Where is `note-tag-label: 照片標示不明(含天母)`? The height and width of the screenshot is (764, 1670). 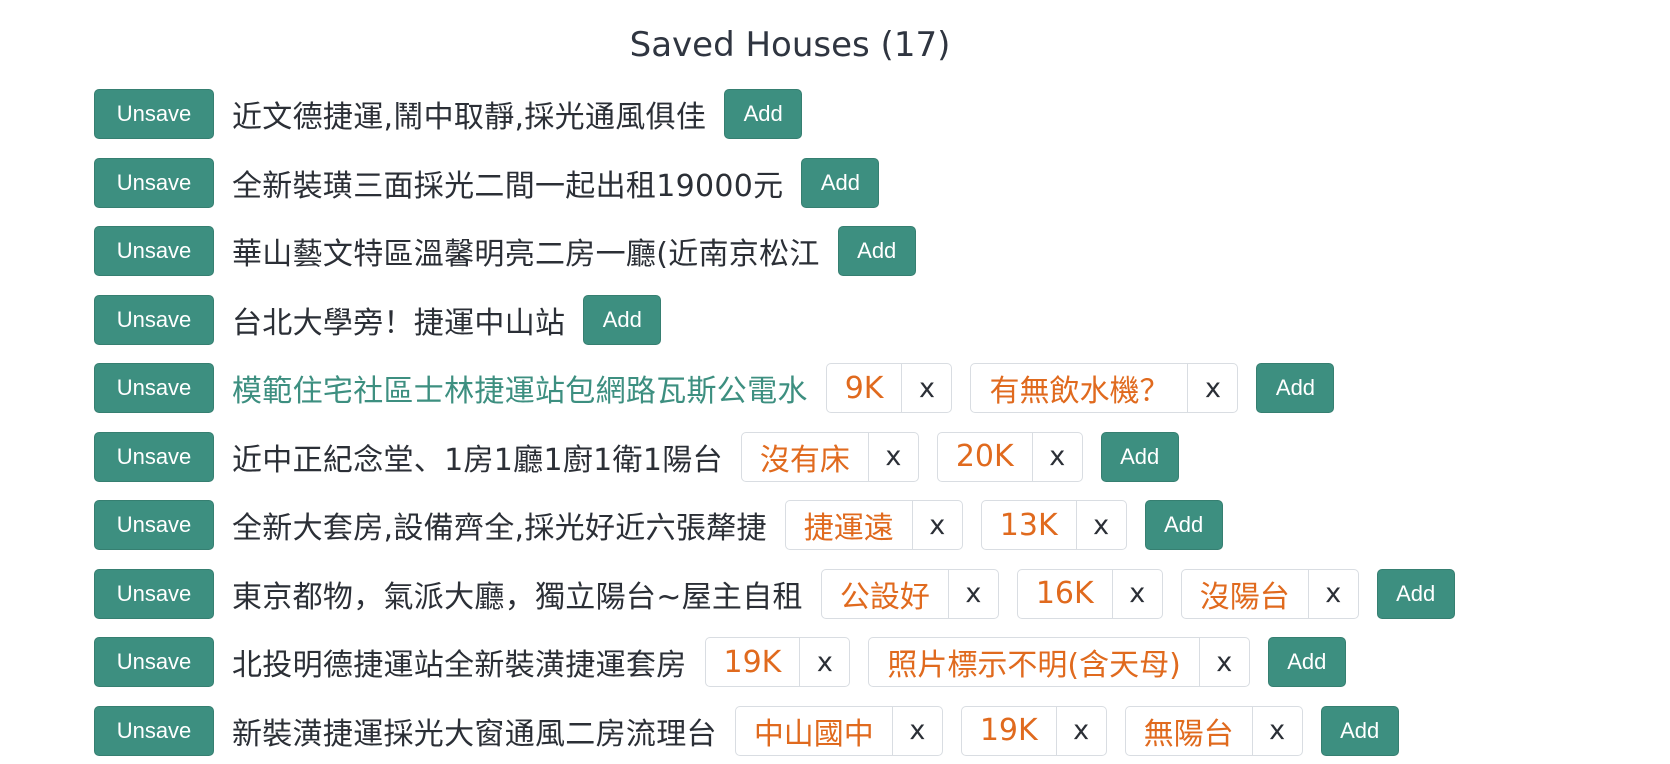 note-tag-label: 照片標示不明(含天母) is located at coordinates (1034, 665).